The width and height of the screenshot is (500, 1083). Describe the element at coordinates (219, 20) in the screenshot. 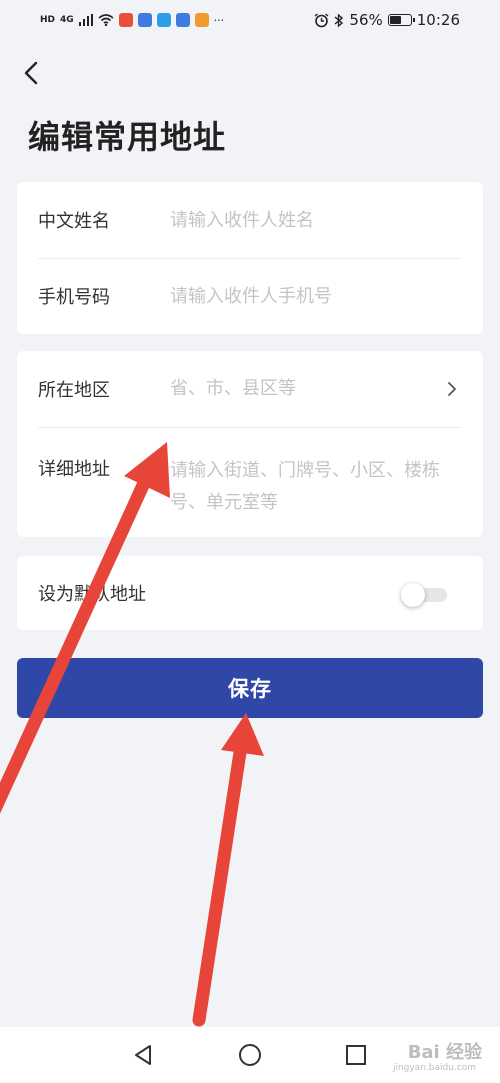

I see `more-notifications-indicator: ···` at that location.